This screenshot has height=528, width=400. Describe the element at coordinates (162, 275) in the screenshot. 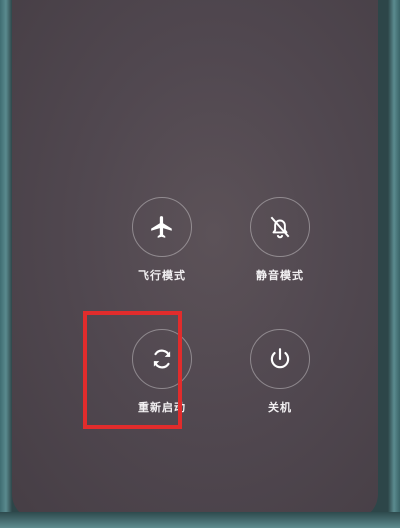

I see `airplane-mode-label: 飞行模式` at that location.